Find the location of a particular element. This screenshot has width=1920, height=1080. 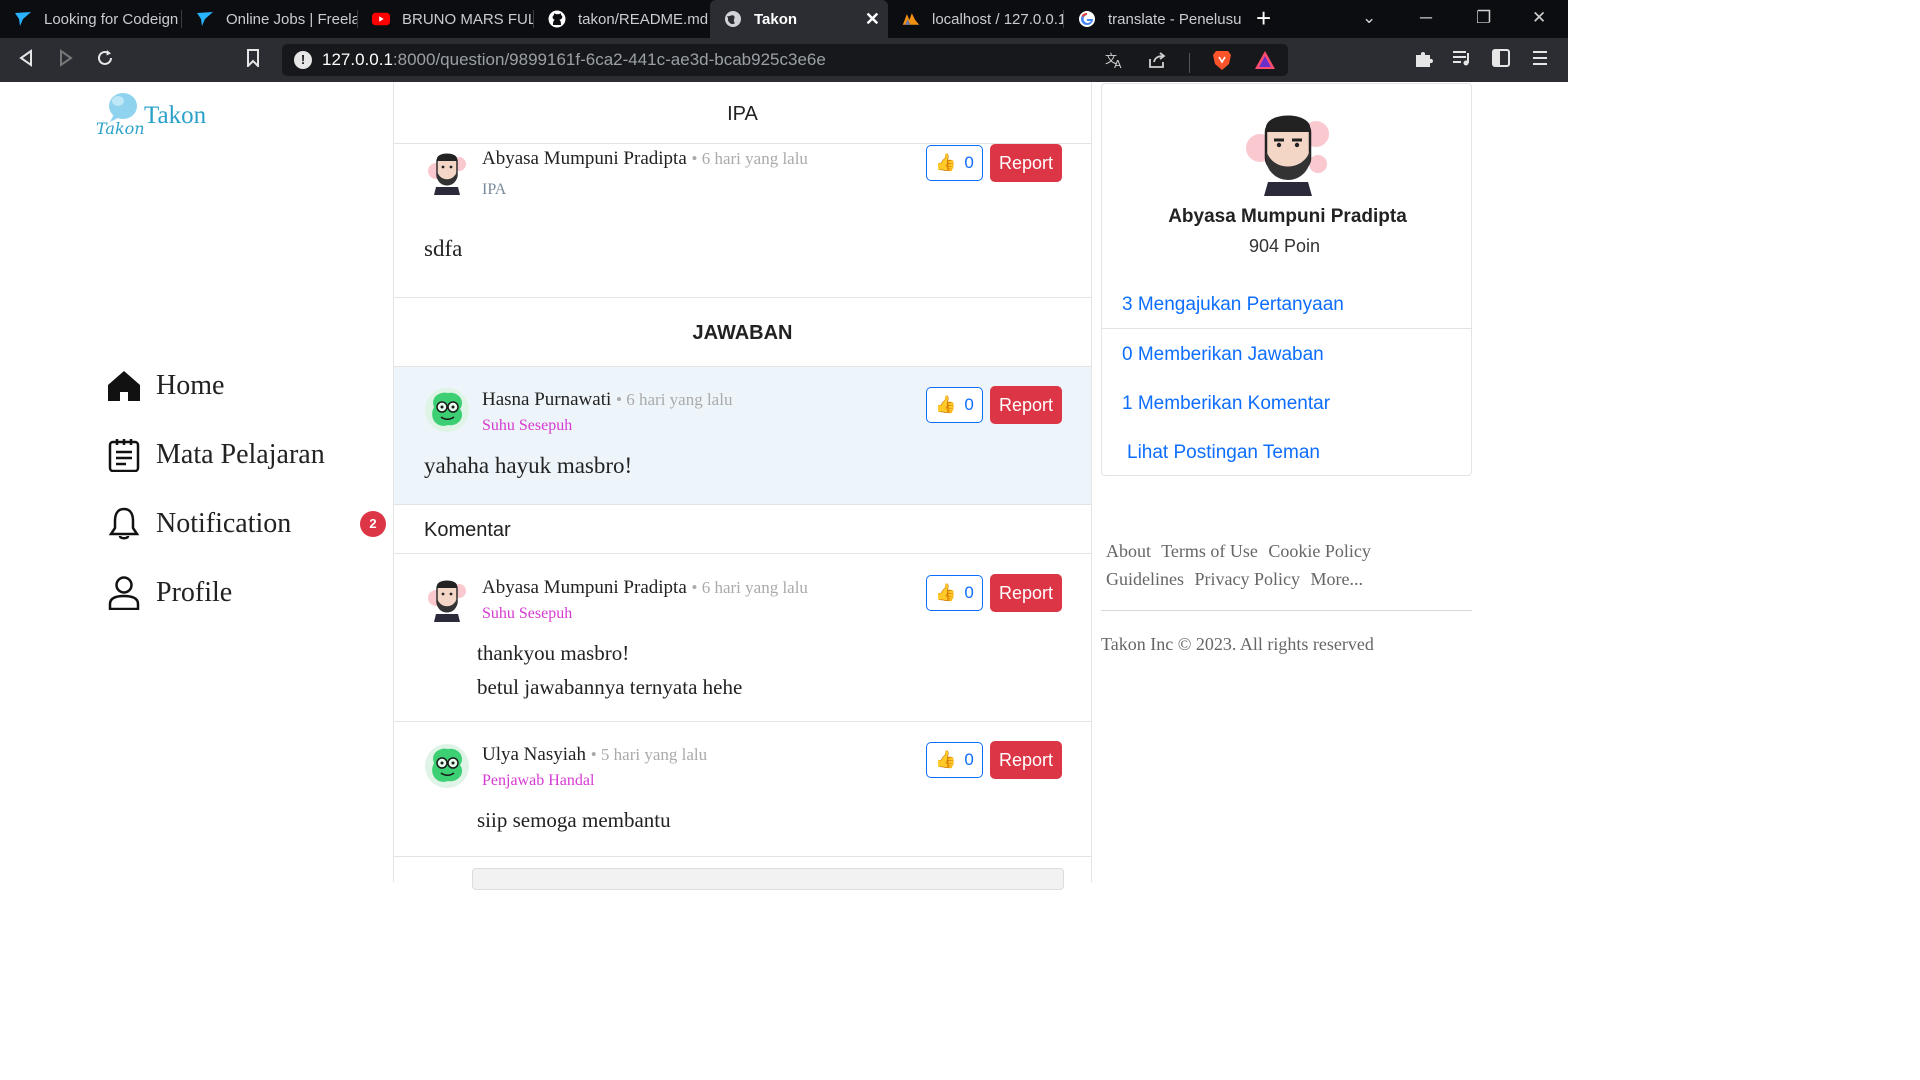

sidebar-toggle-icon is located at coordinates (1501, 60).